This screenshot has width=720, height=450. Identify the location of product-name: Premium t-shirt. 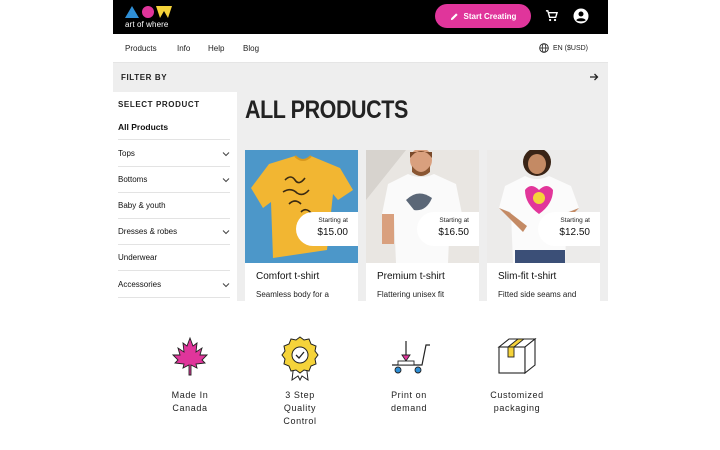
(411, 276).